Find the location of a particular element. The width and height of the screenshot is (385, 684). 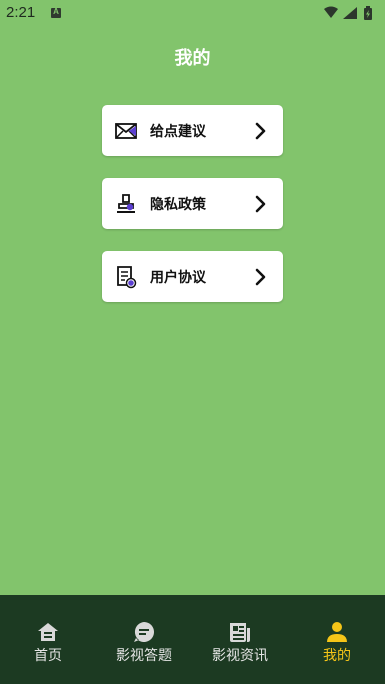

menu-item-label: 给点建议 is located at coordinates (178, 132).